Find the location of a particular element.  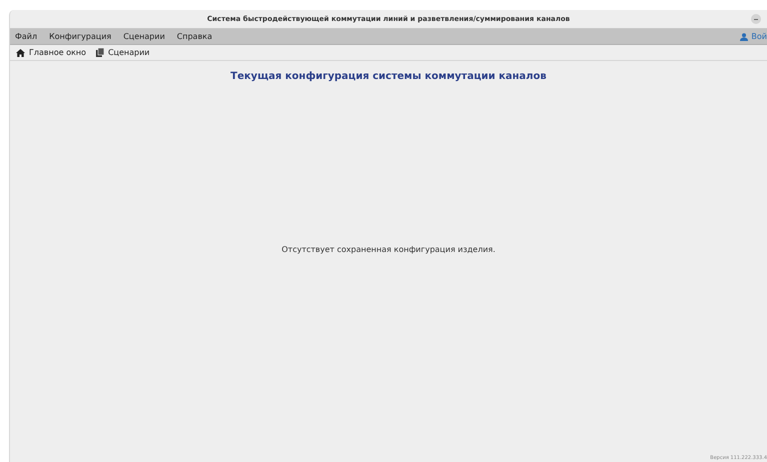

menu-item: Справка is located at coordinates (194, 36).